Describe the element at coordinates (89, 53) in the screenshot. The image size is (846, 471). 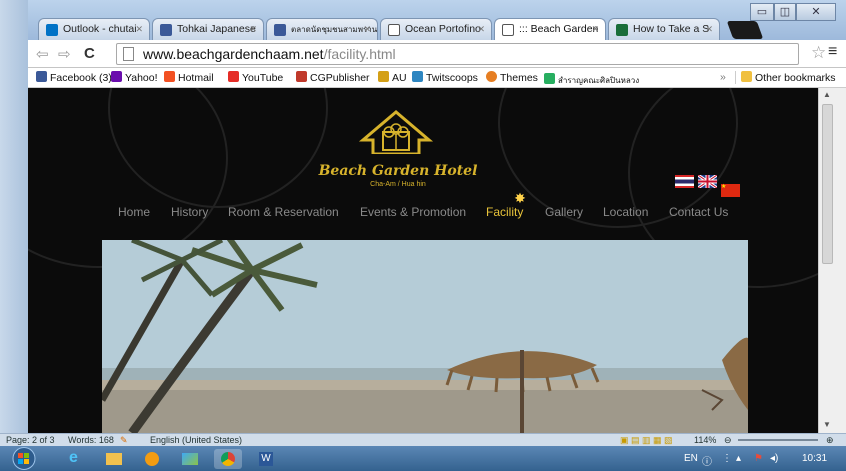
I see `reload-icon: C` at that location.